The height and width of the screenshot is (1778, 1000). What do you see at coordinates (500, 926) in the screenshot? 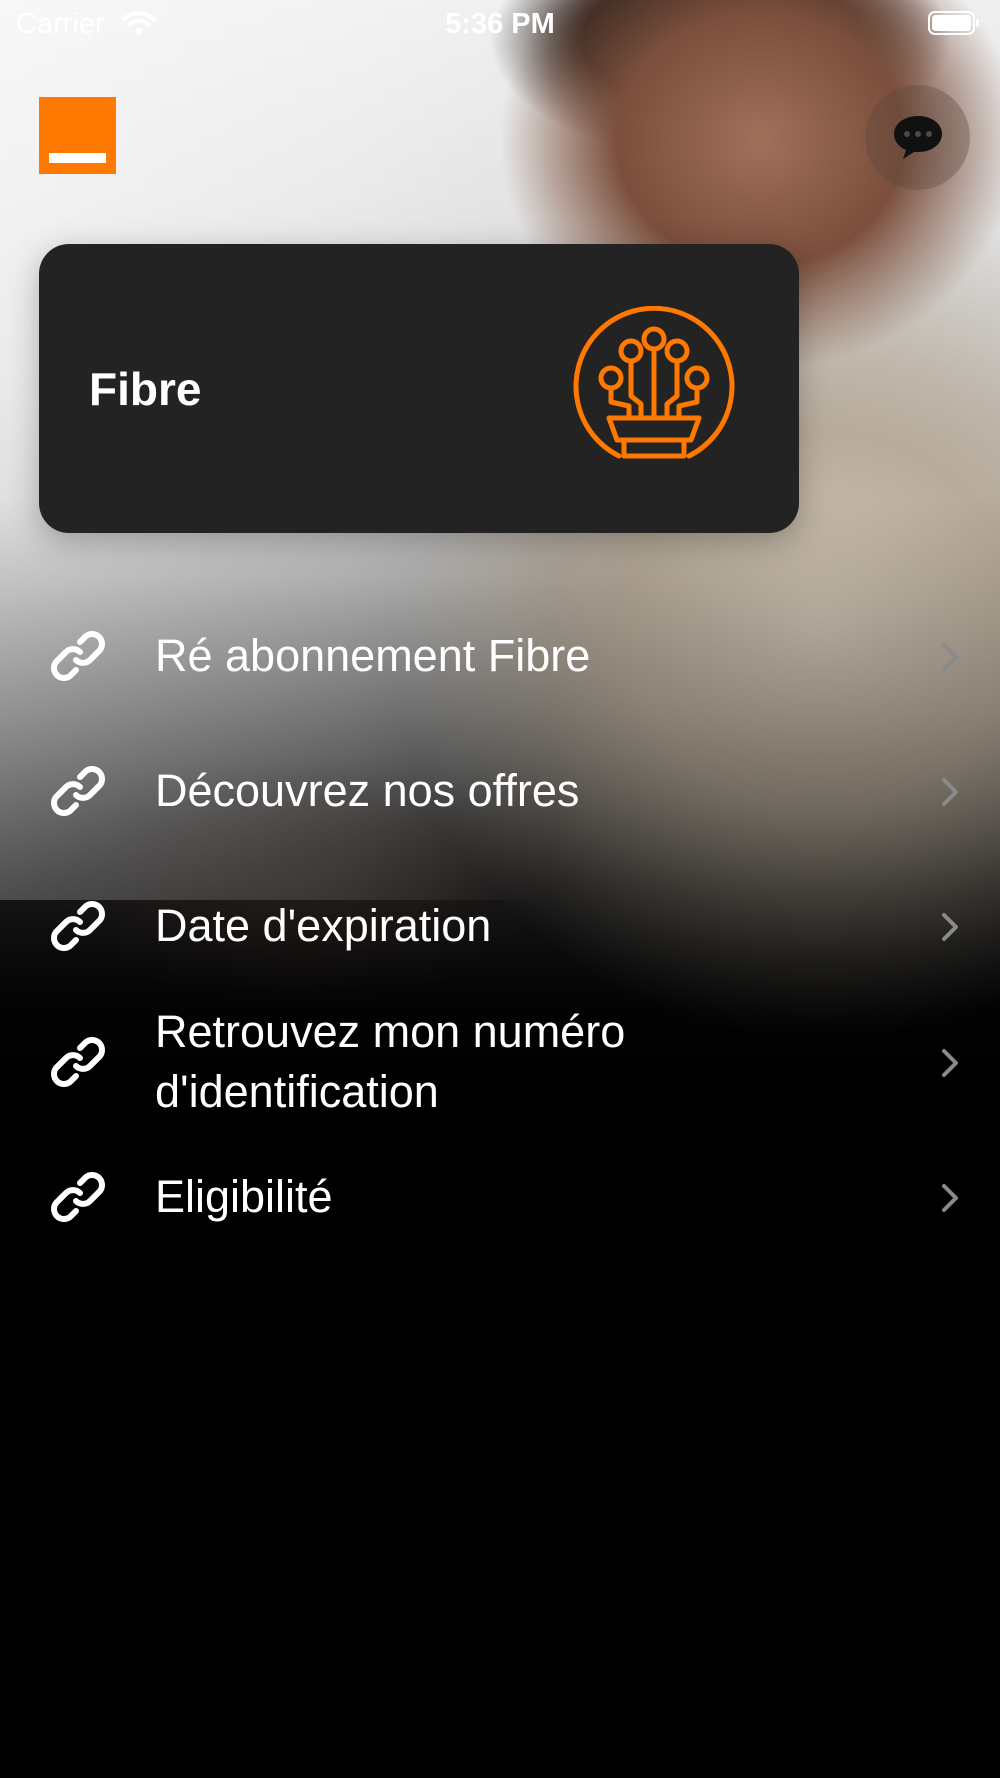
I see `menu-item-expiration: Date d'expiration` at bounding box center [500, 926].